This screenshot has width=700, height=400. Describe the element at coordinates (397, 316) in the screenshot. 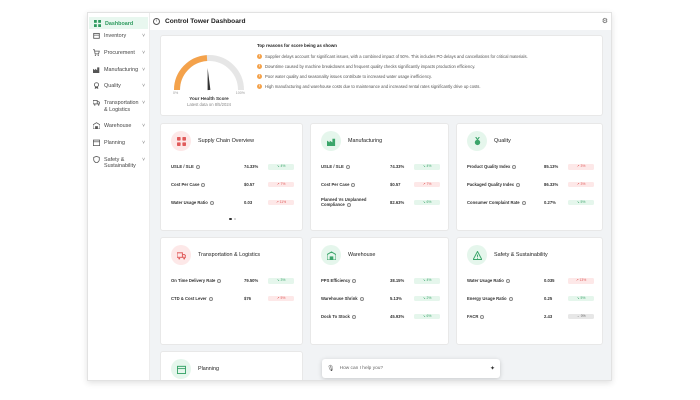

I see `kpi-value: 45.93%` at that location.